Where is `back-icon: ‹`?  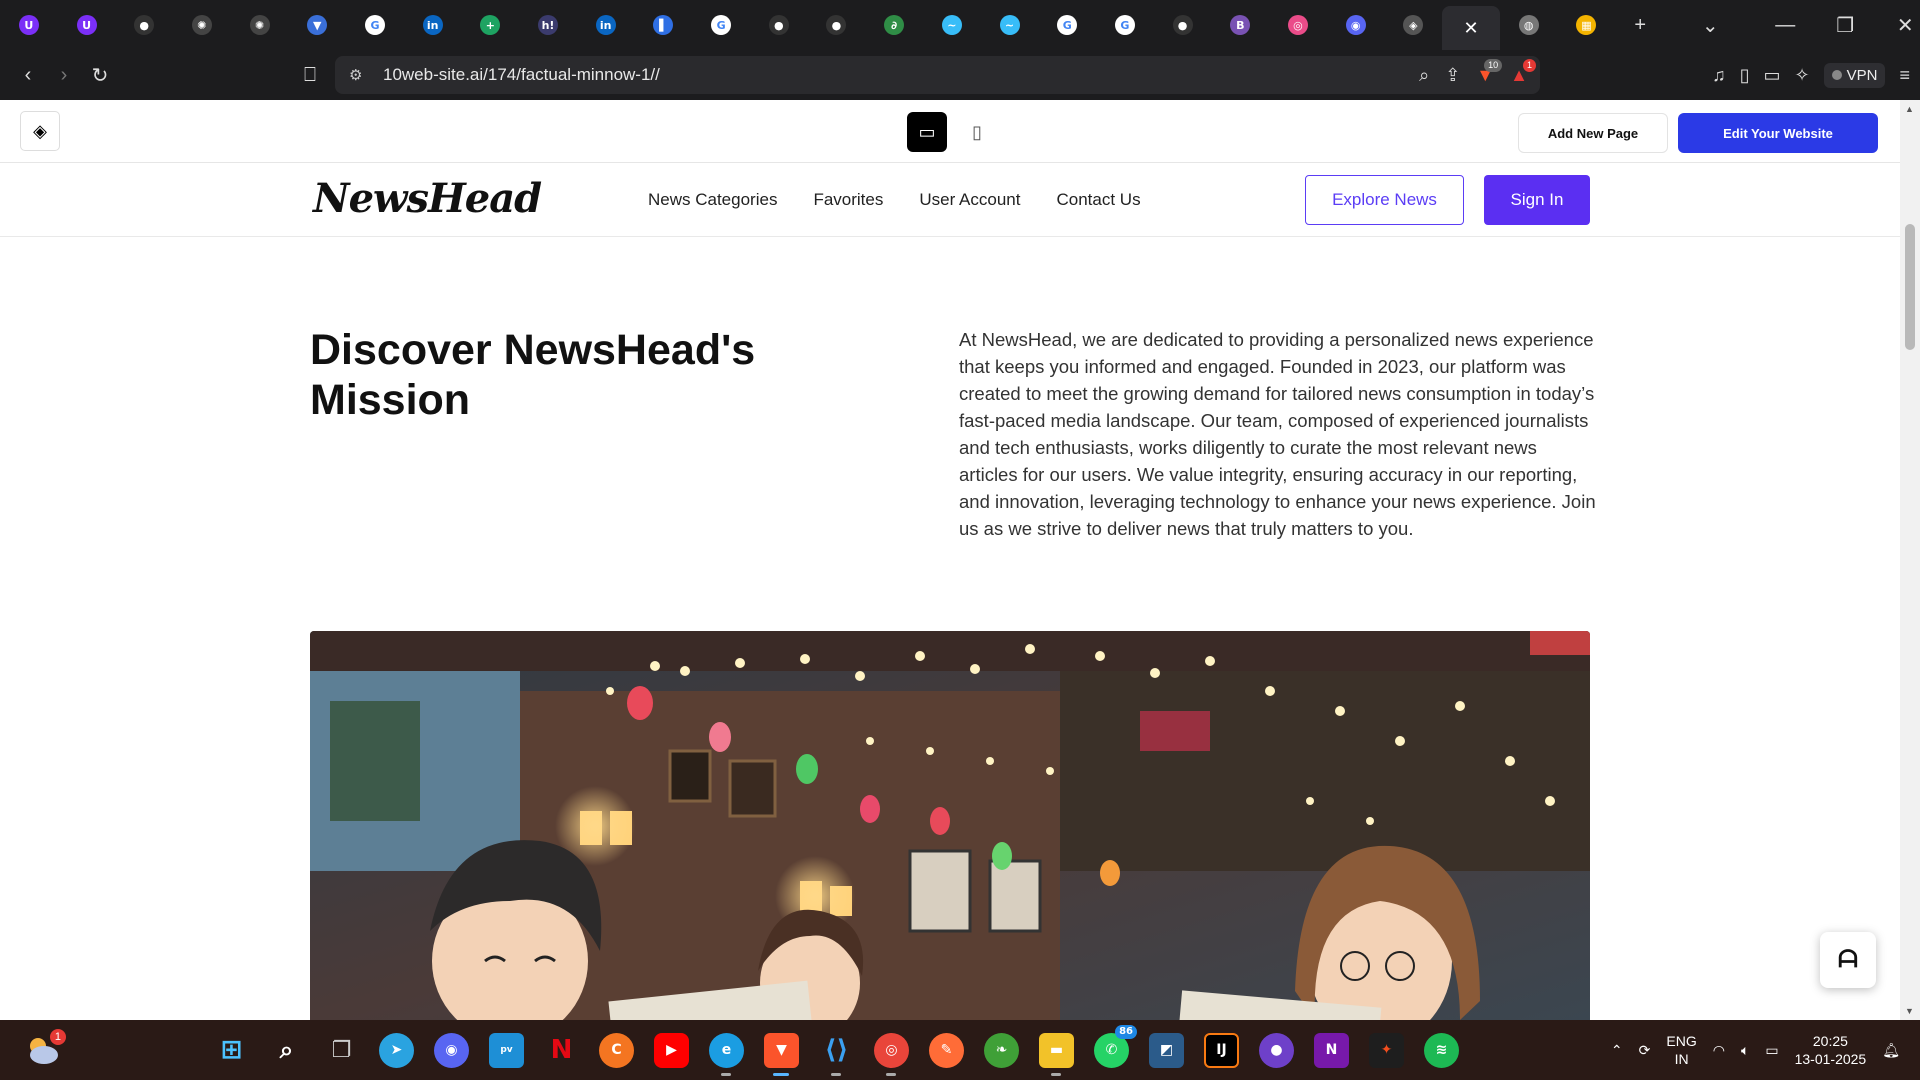
back-icon: ‹ is located at coordinates (28, 75).